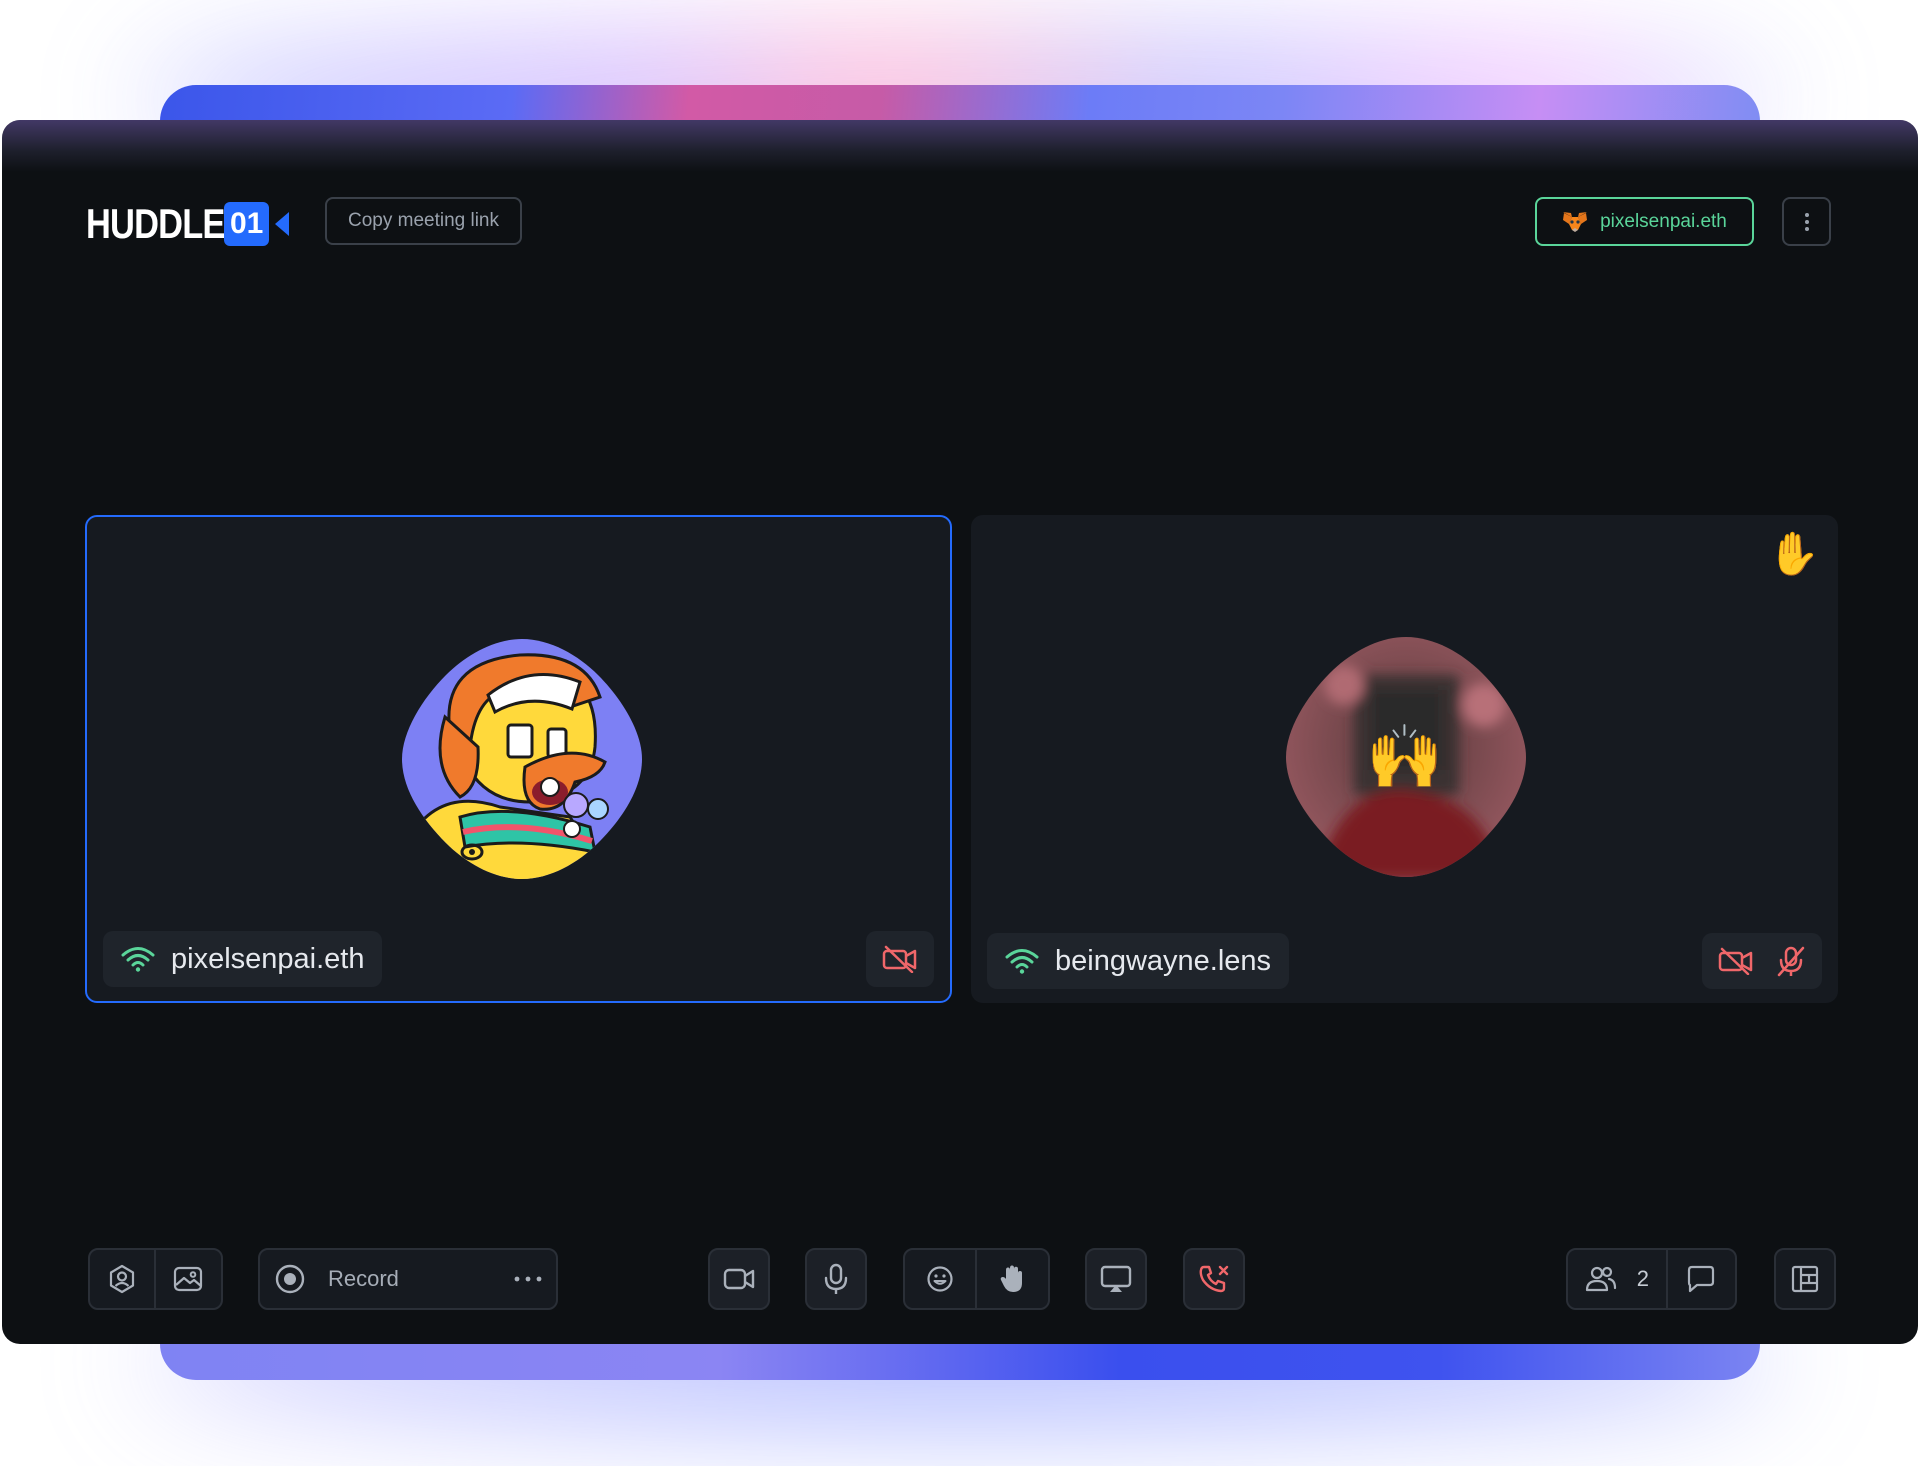  What do you see at coordinates (522, 759) in the screenshot?
I see `avatar-duck` at bounding box center [522, 759].